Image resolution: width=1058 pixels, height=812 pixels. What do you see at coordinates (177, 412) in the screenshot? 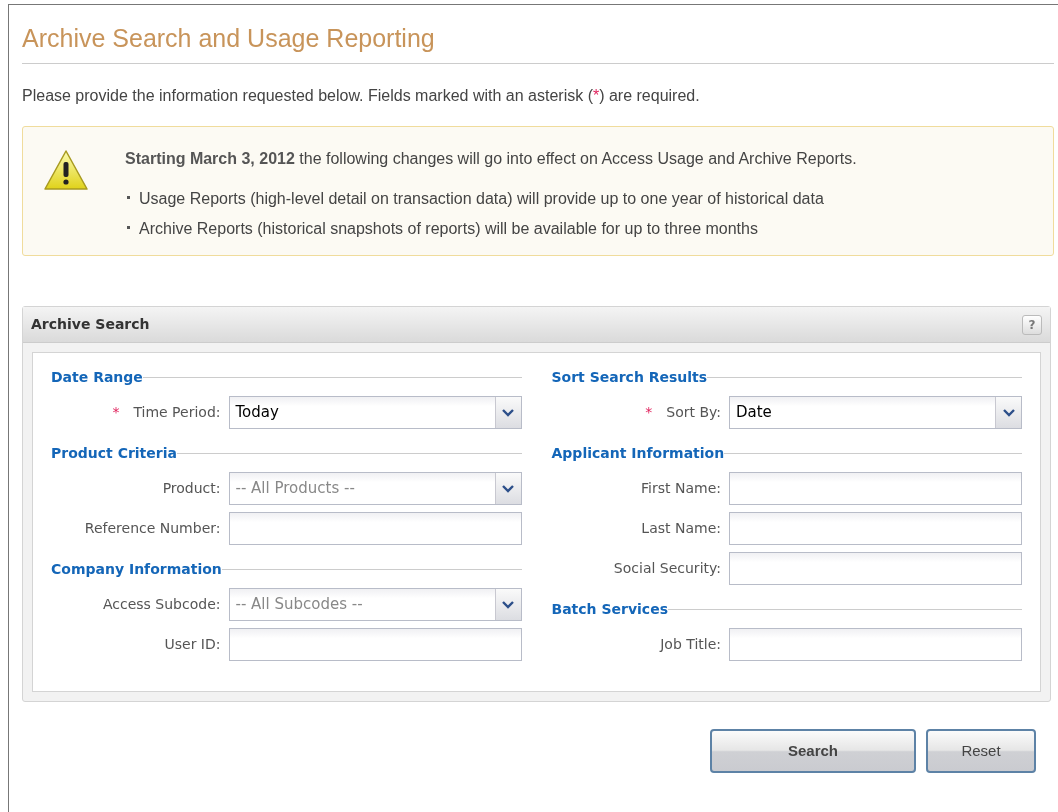
I see `field-label: Time Period:` at bounding box center [177, 412].